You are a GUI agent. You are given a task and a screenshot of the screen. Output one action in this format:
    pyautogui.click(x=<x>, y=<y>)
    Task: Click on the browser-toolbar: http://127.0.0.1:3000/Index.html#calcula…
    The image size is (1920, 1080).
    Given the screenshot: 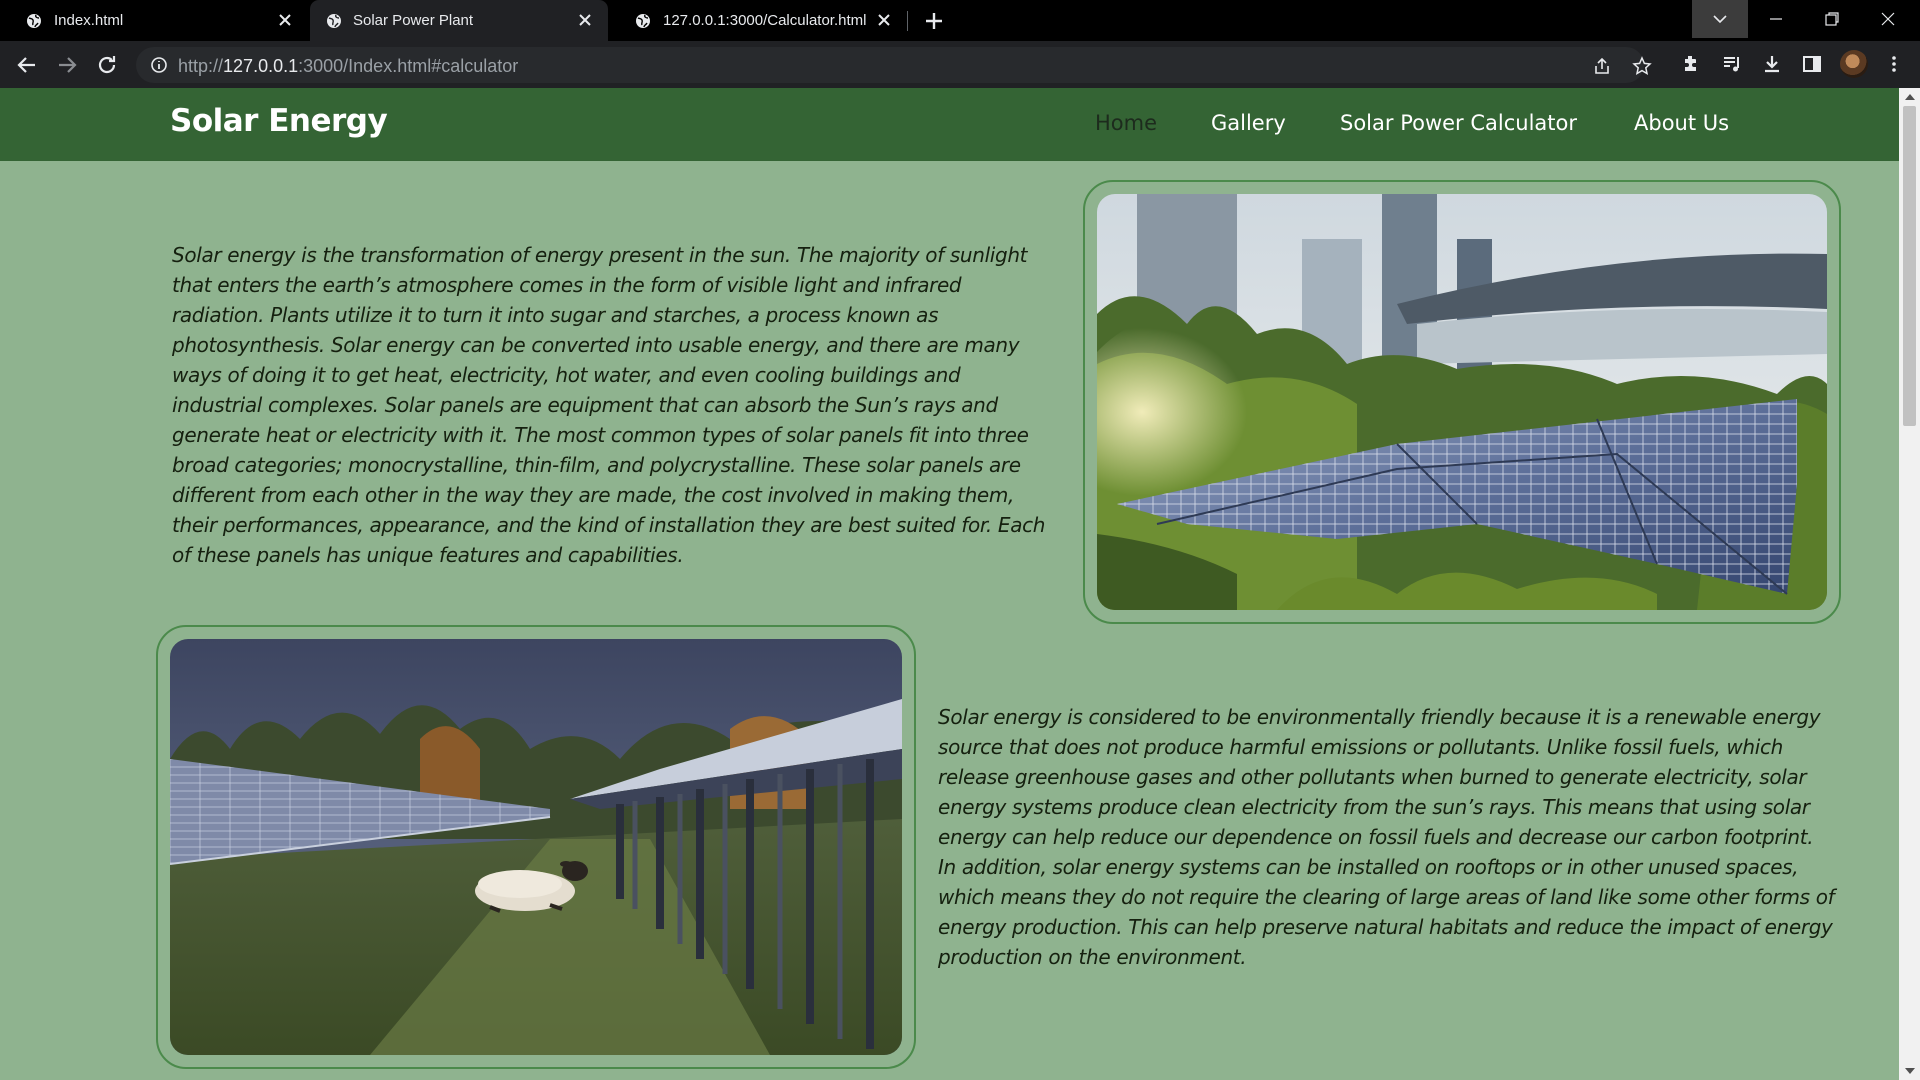 What is the action you would take?
    pyautogui.click(x=960, y=64)
    